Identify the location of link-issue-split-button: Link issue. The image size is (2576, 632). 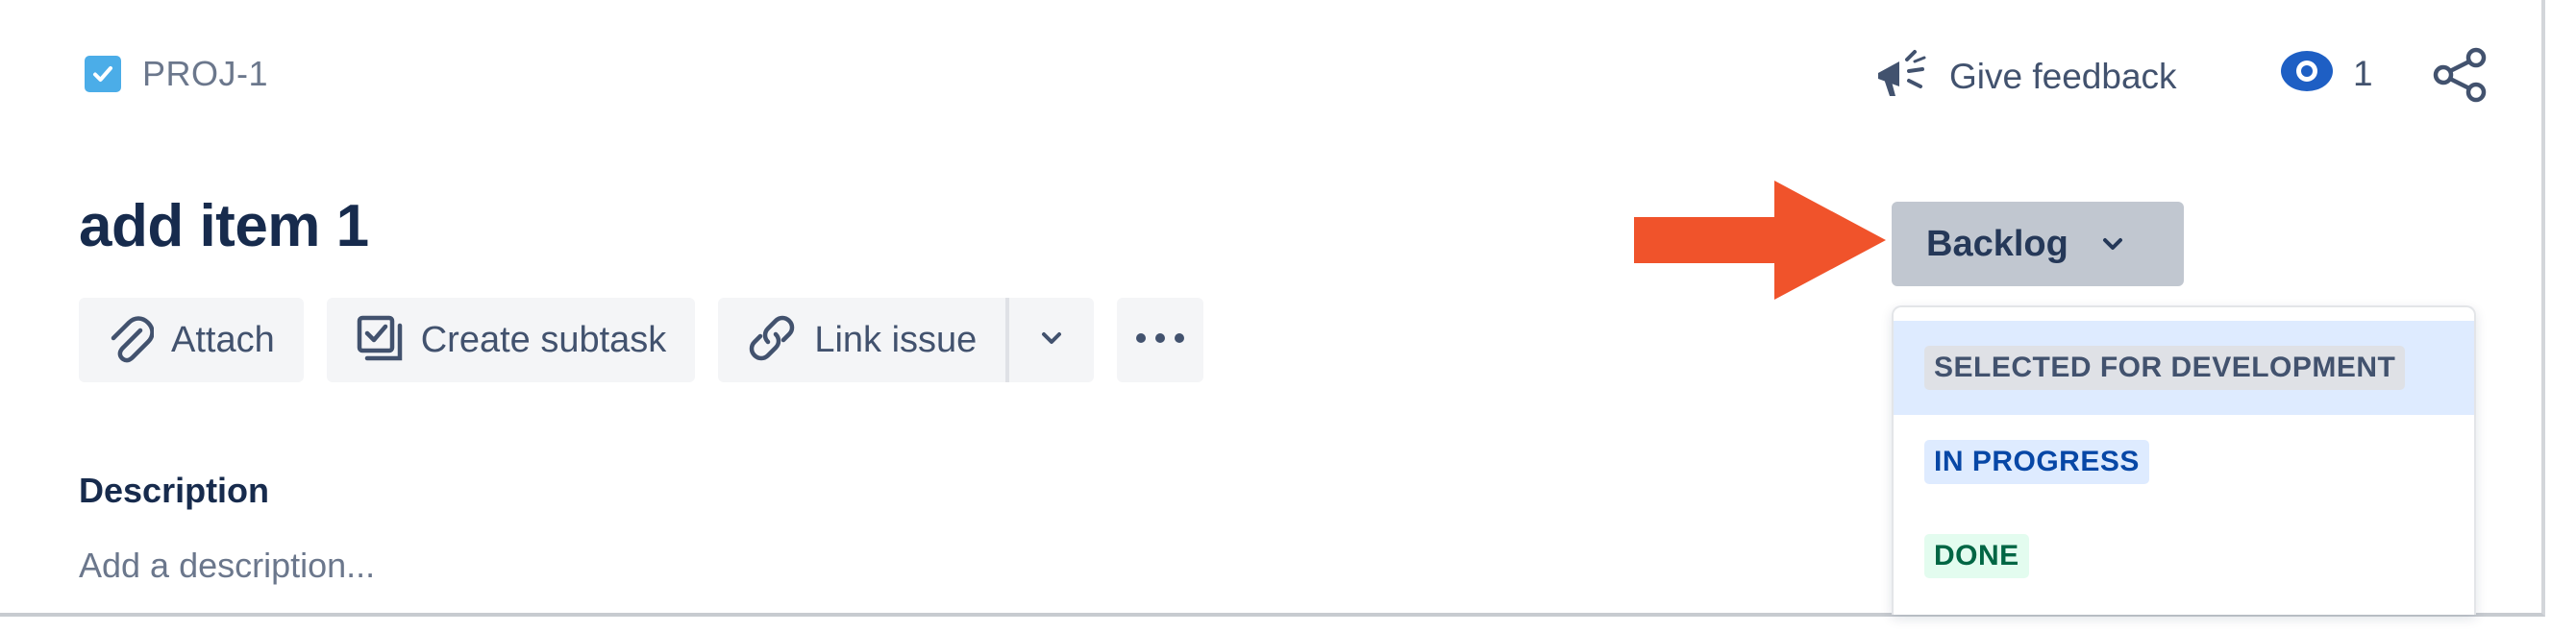
(906, 340).